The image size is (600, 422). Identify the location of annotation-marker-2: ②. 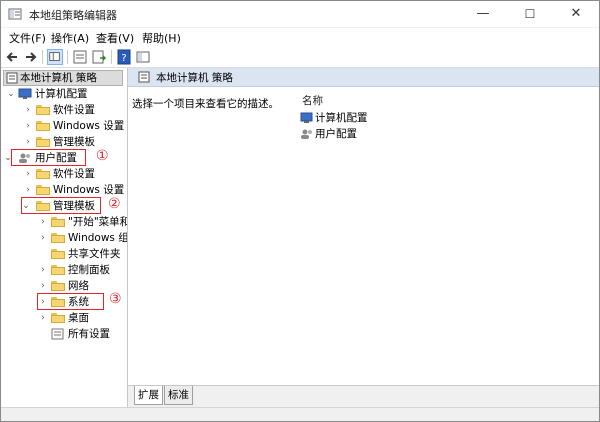
(114, 204).